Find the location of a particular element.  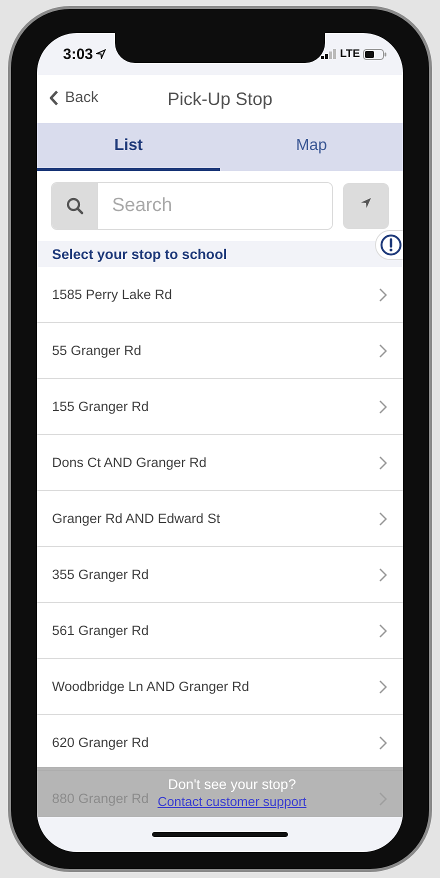

section-header: Select your stop to school is located at coordinates (140, 254).